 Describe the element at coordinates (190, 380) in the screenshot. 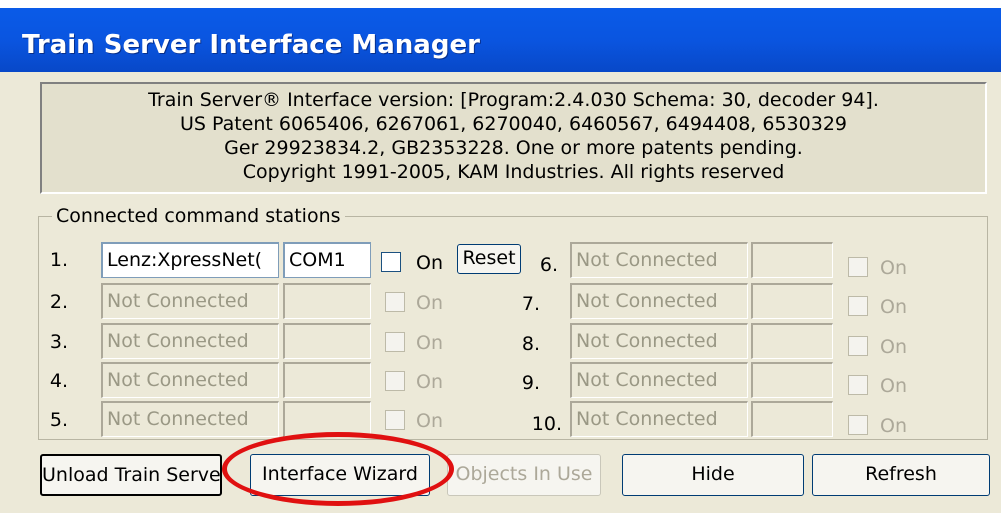

I see `station-4-name: Not Connected` at that location.